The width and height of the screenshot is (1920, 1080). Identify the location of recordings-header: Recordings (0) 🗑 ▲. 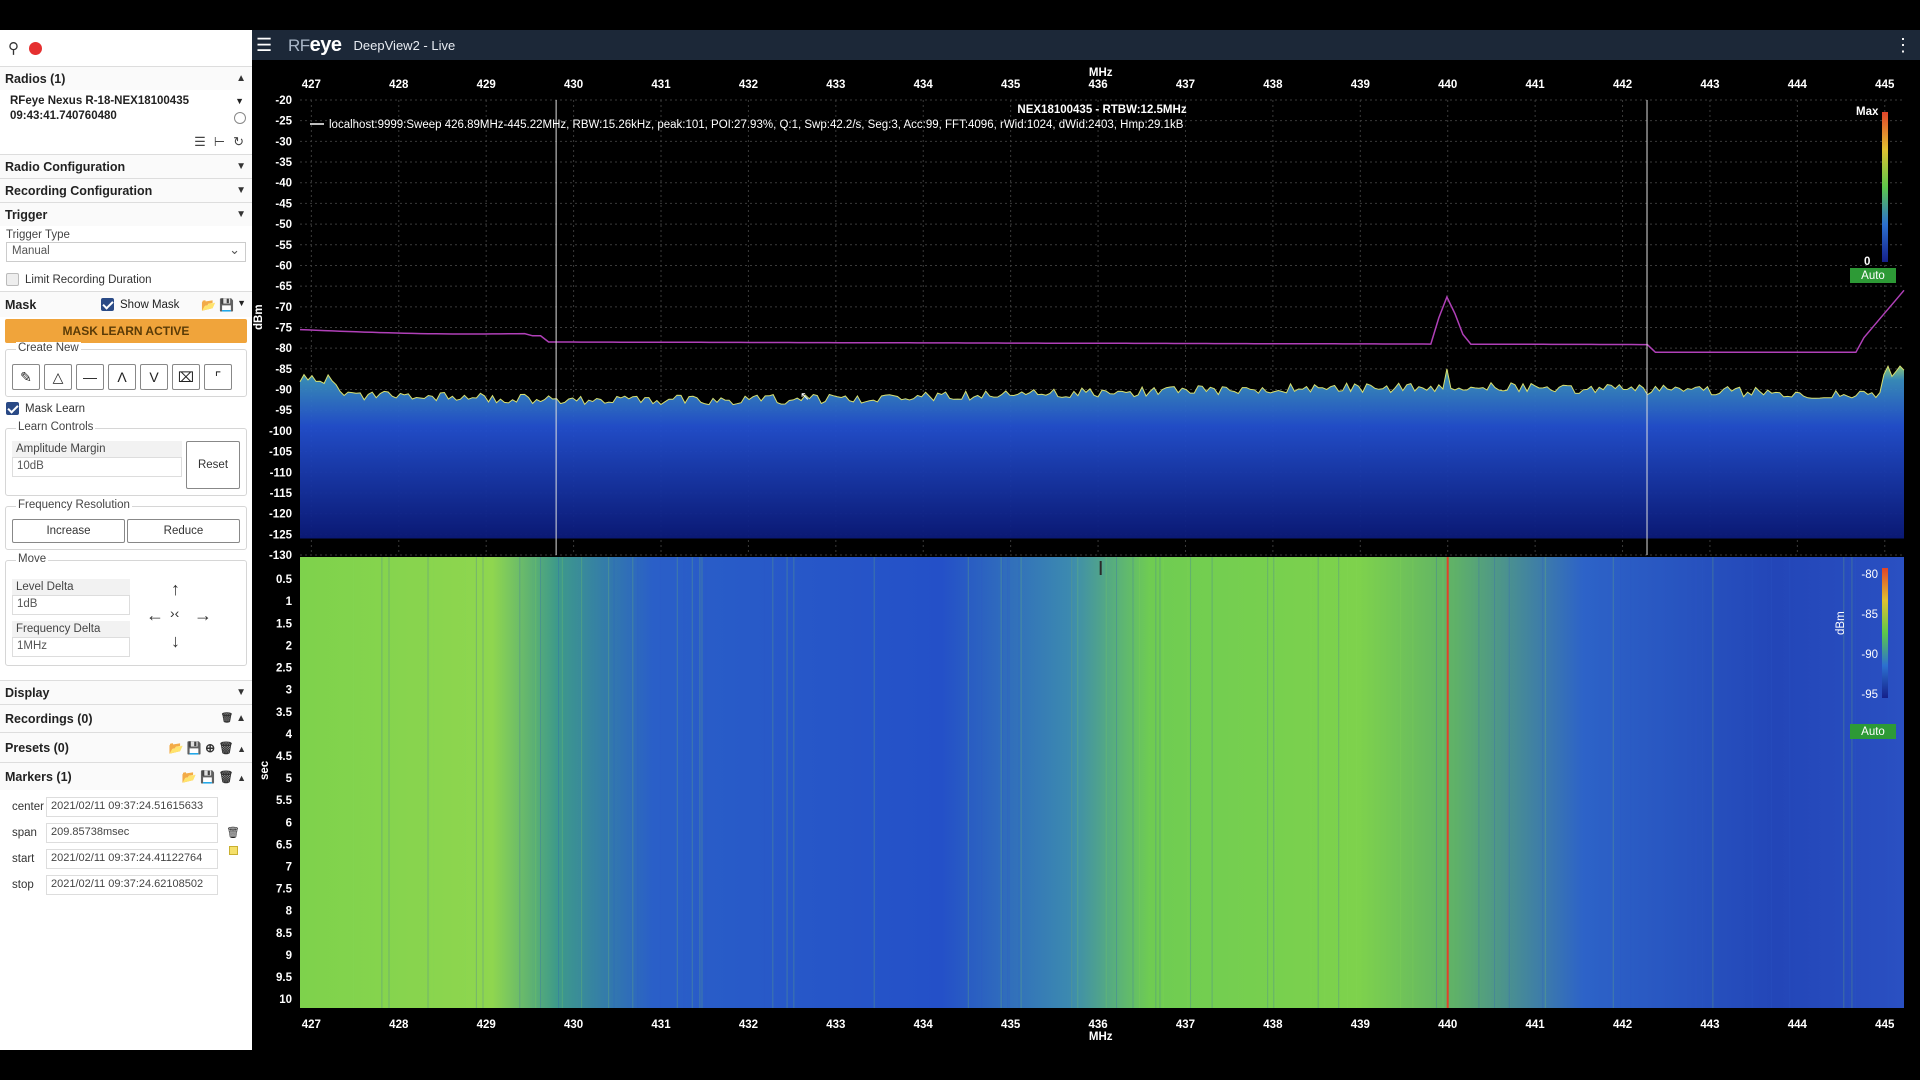
(126, 718).